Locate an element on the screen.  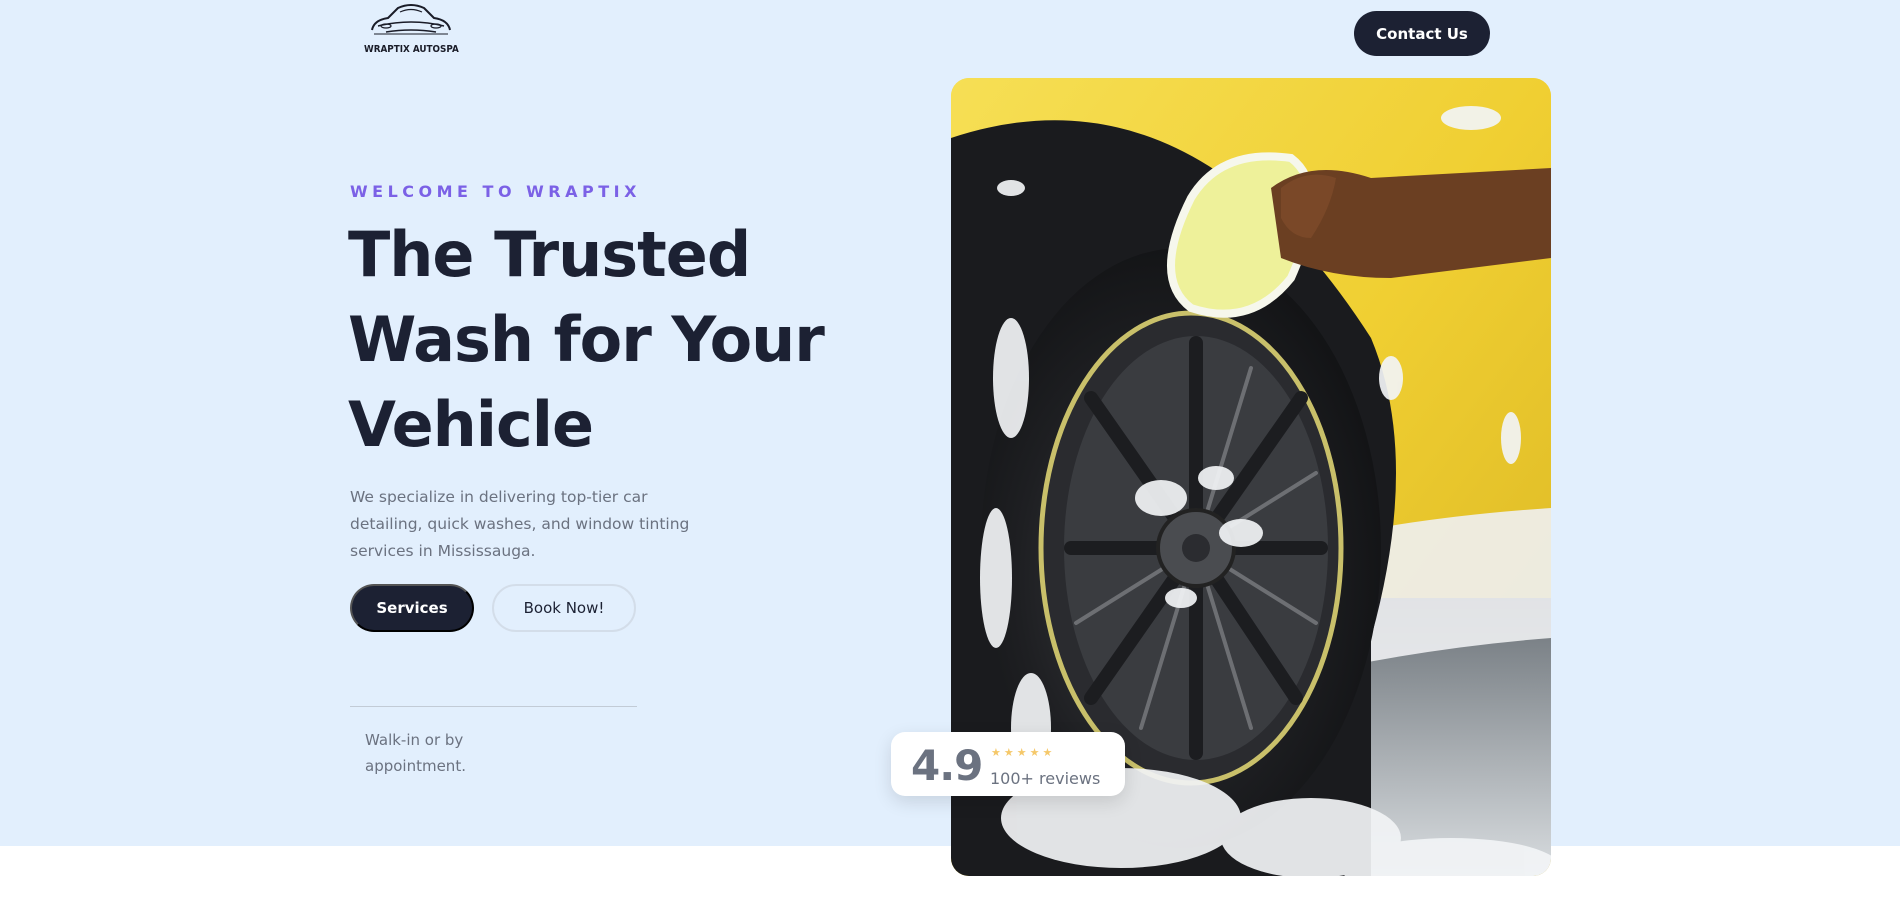
car-logo-icon is located at coordinates (411, 19).